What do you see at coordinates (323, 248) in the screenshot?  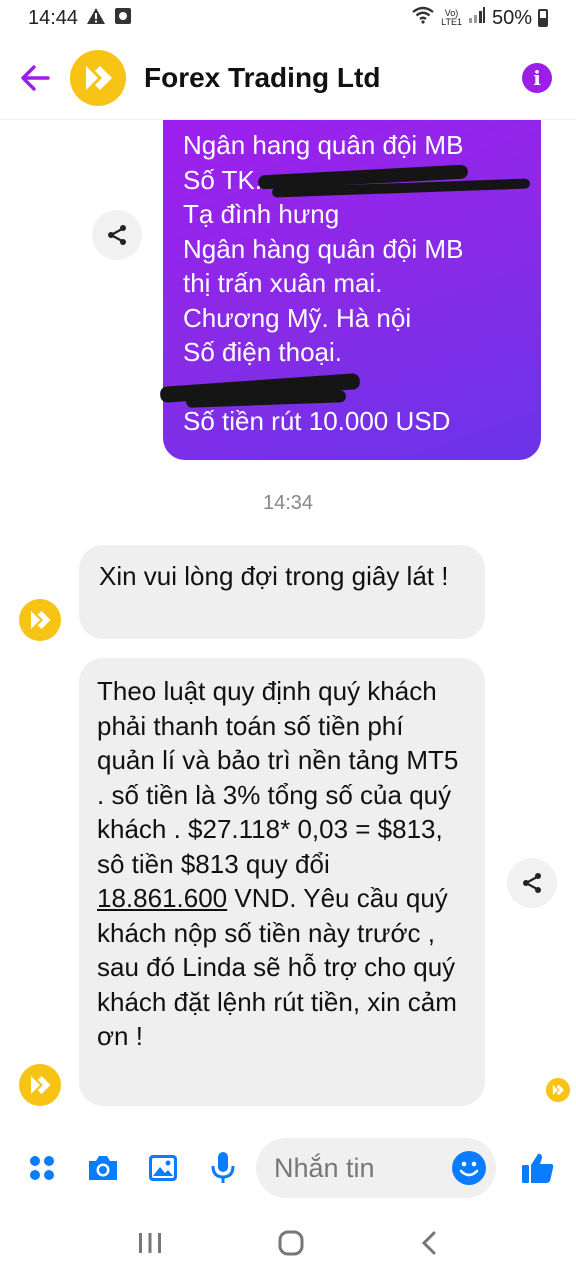 I see `sent-message-line: Ngân hàng quân đội MB` at bounding box center [323, 248].